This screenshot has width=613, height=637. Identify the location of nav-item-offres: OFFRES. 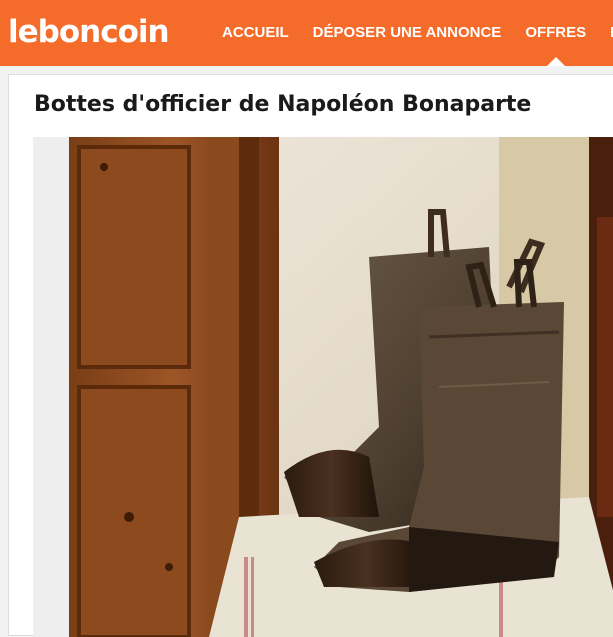
(555, 33).